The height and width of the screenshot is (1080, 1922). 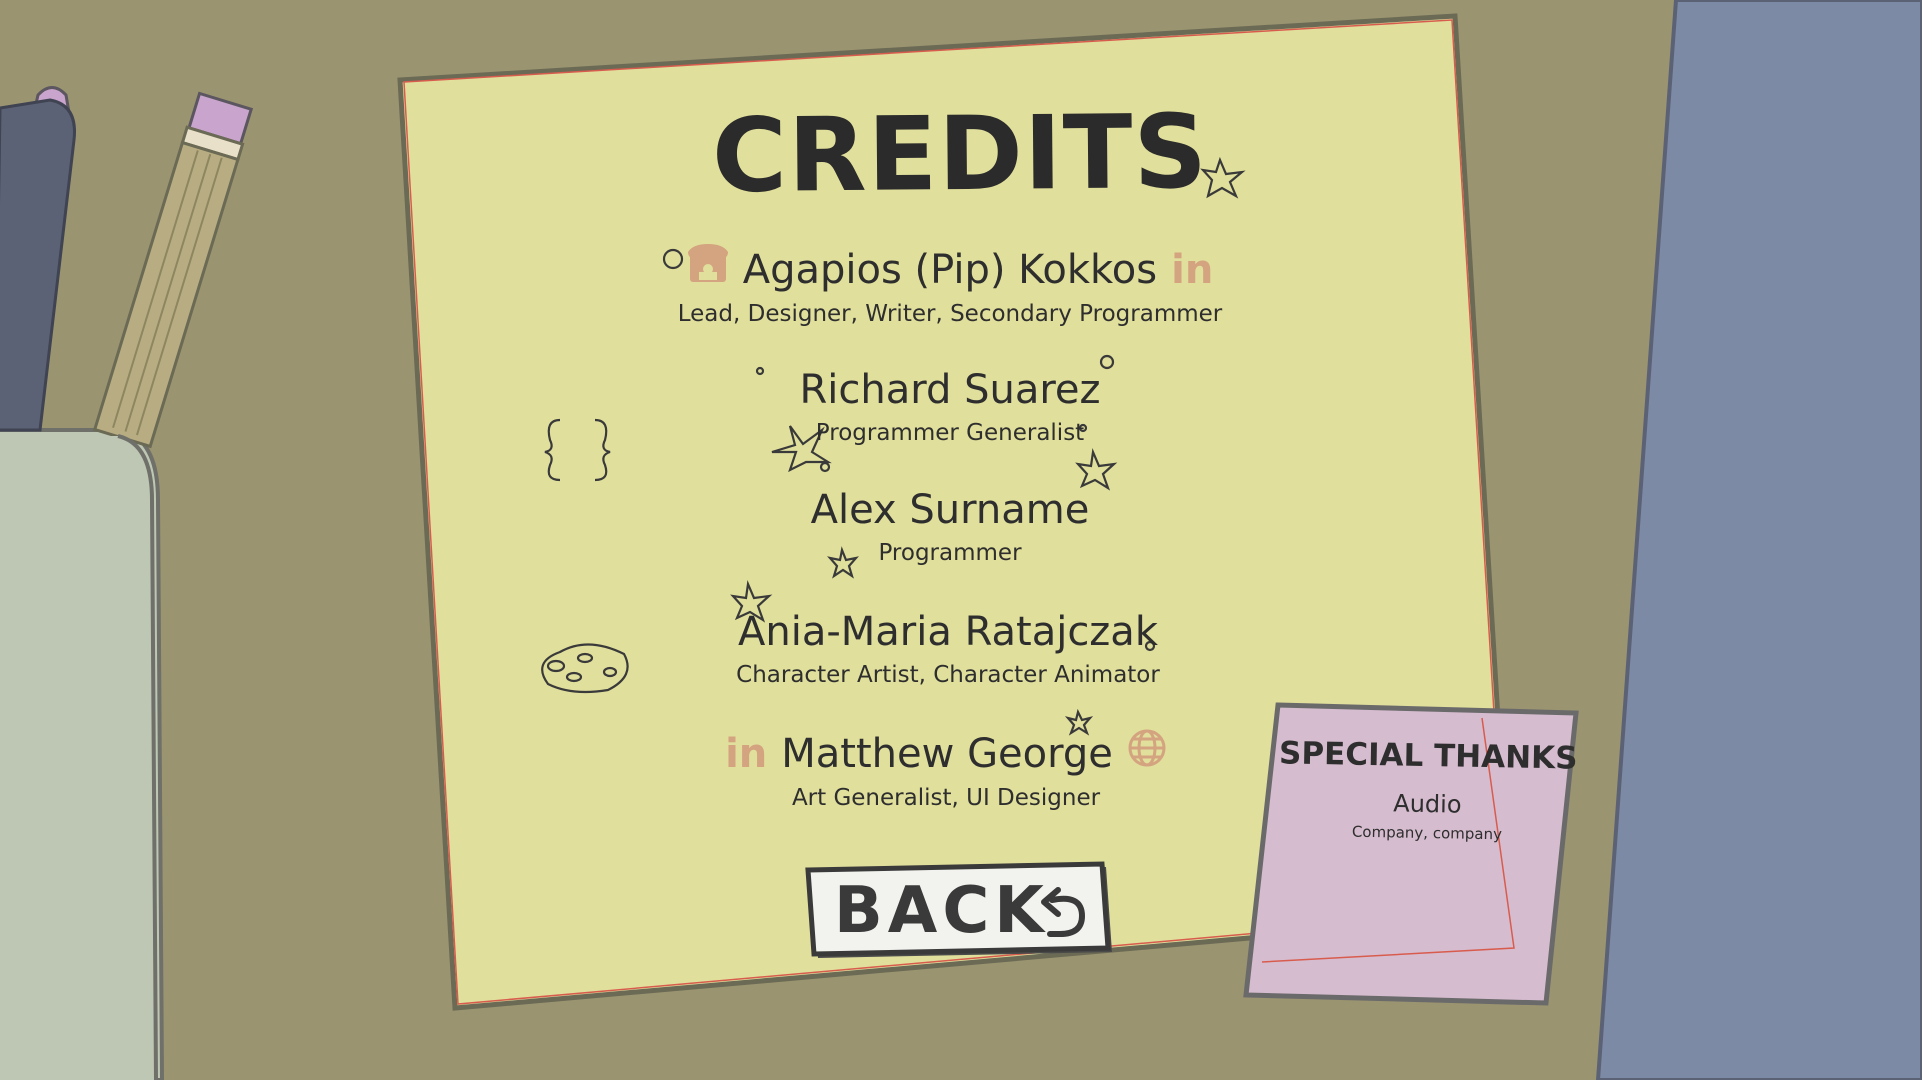 What do you see at coordinates (1427, 804) in the screenshot?
I see `special-thanks-category: Audio` at bounding box center [1427, 804].